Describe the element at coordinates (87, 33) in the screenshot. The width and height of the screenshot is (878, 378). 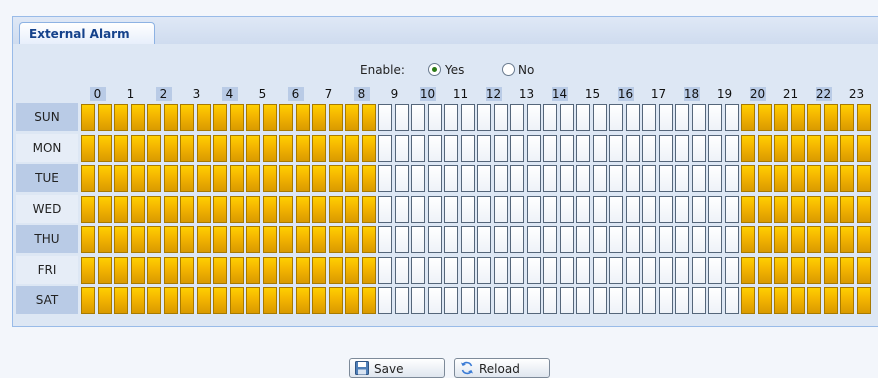
I see `tab-external-alarm: External Alarm` at that location.